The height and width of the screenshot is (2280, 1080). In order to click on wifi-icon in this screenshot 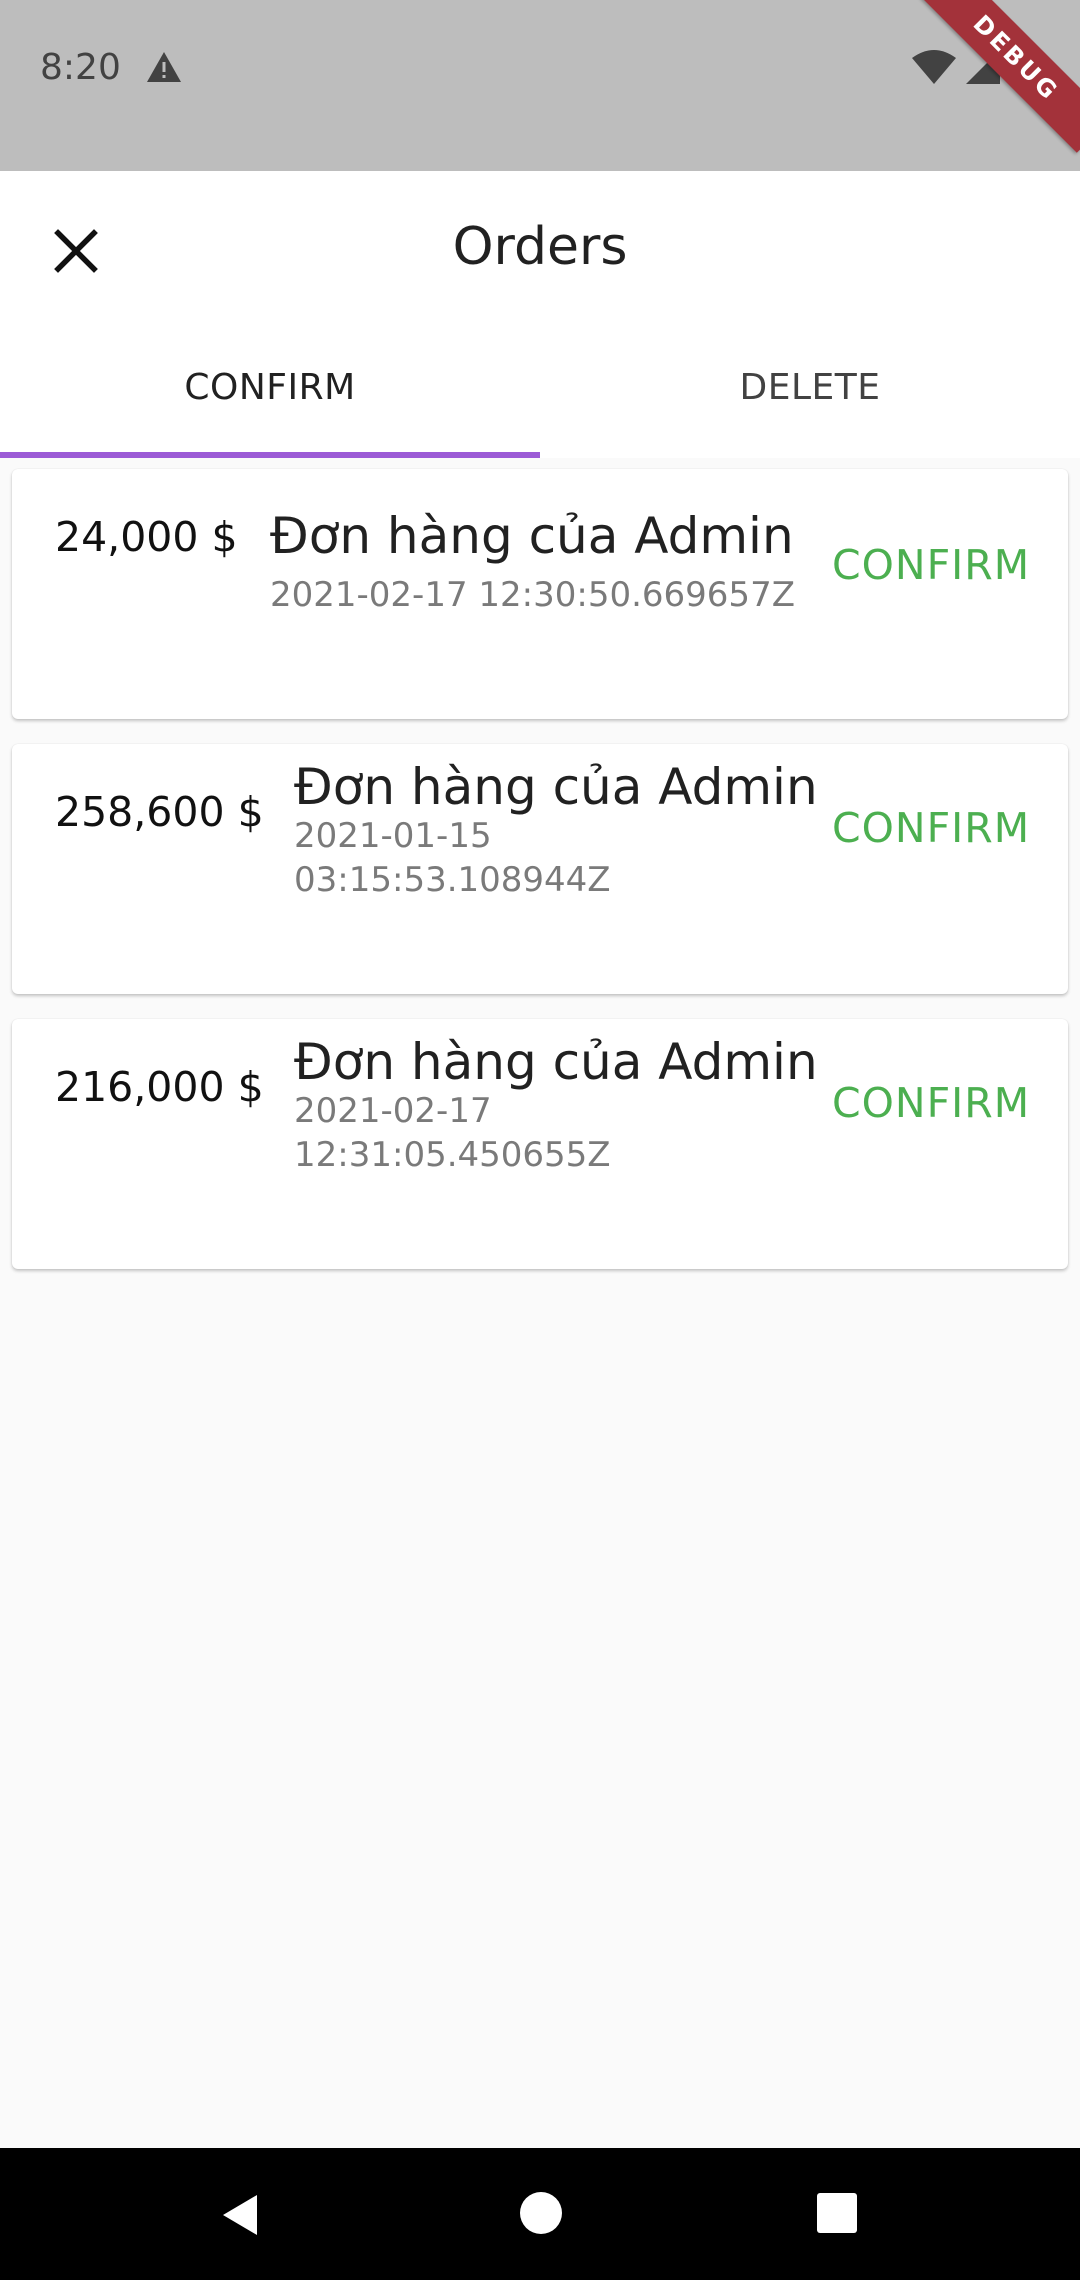, I will do `click(934, 67)`.